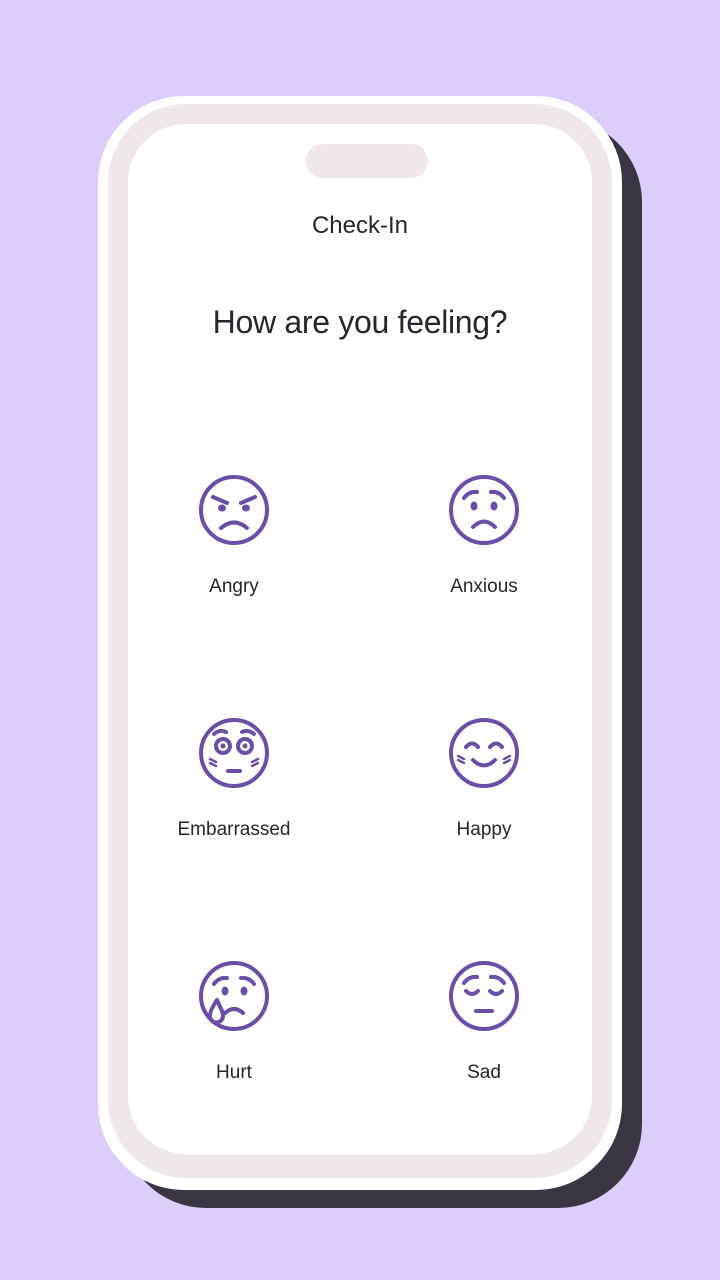 The width and height of the screenshot is (720, 1280). What do you see at coordinates (484, 996) in the screenshot?
I see `sad-face-icon` at bounding box center [484, 996].